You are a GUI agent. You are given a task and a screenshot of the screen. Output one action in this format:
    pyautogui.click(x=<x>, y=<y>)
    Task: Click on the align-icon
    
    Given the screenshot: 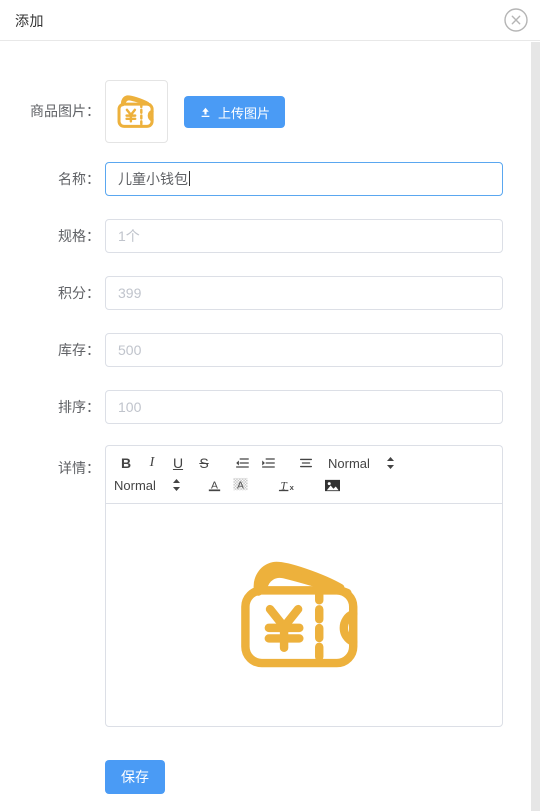 What is the action you would take?
    pyautogui.click(x=306, y=463)
    